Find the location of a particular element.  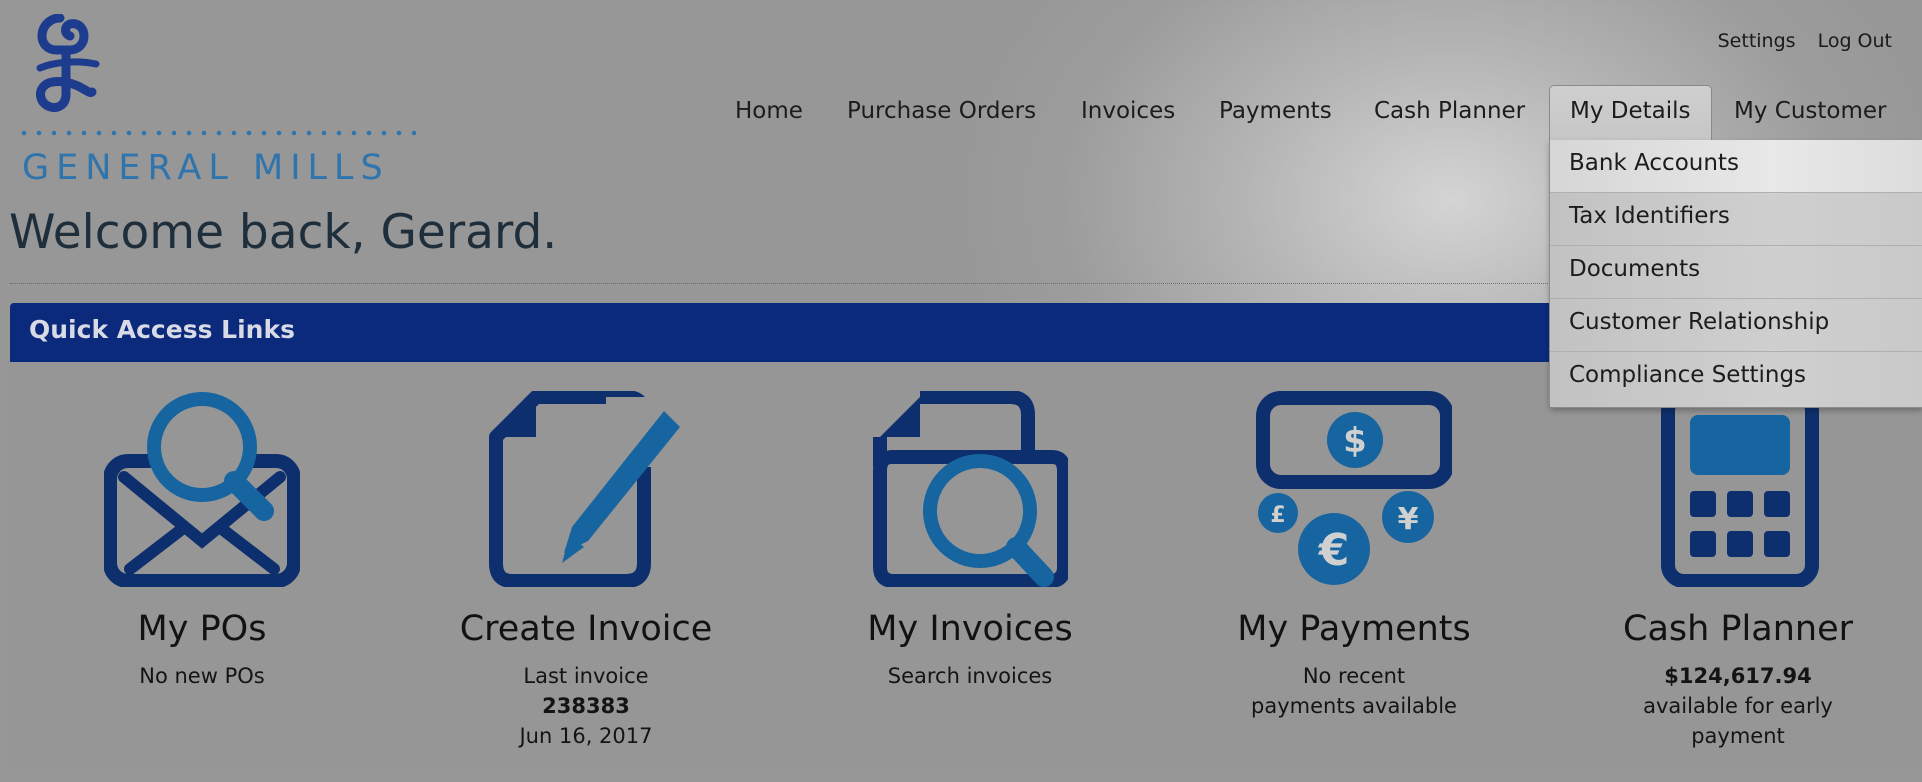

document-search-icon is located at coordinates (970, 489).